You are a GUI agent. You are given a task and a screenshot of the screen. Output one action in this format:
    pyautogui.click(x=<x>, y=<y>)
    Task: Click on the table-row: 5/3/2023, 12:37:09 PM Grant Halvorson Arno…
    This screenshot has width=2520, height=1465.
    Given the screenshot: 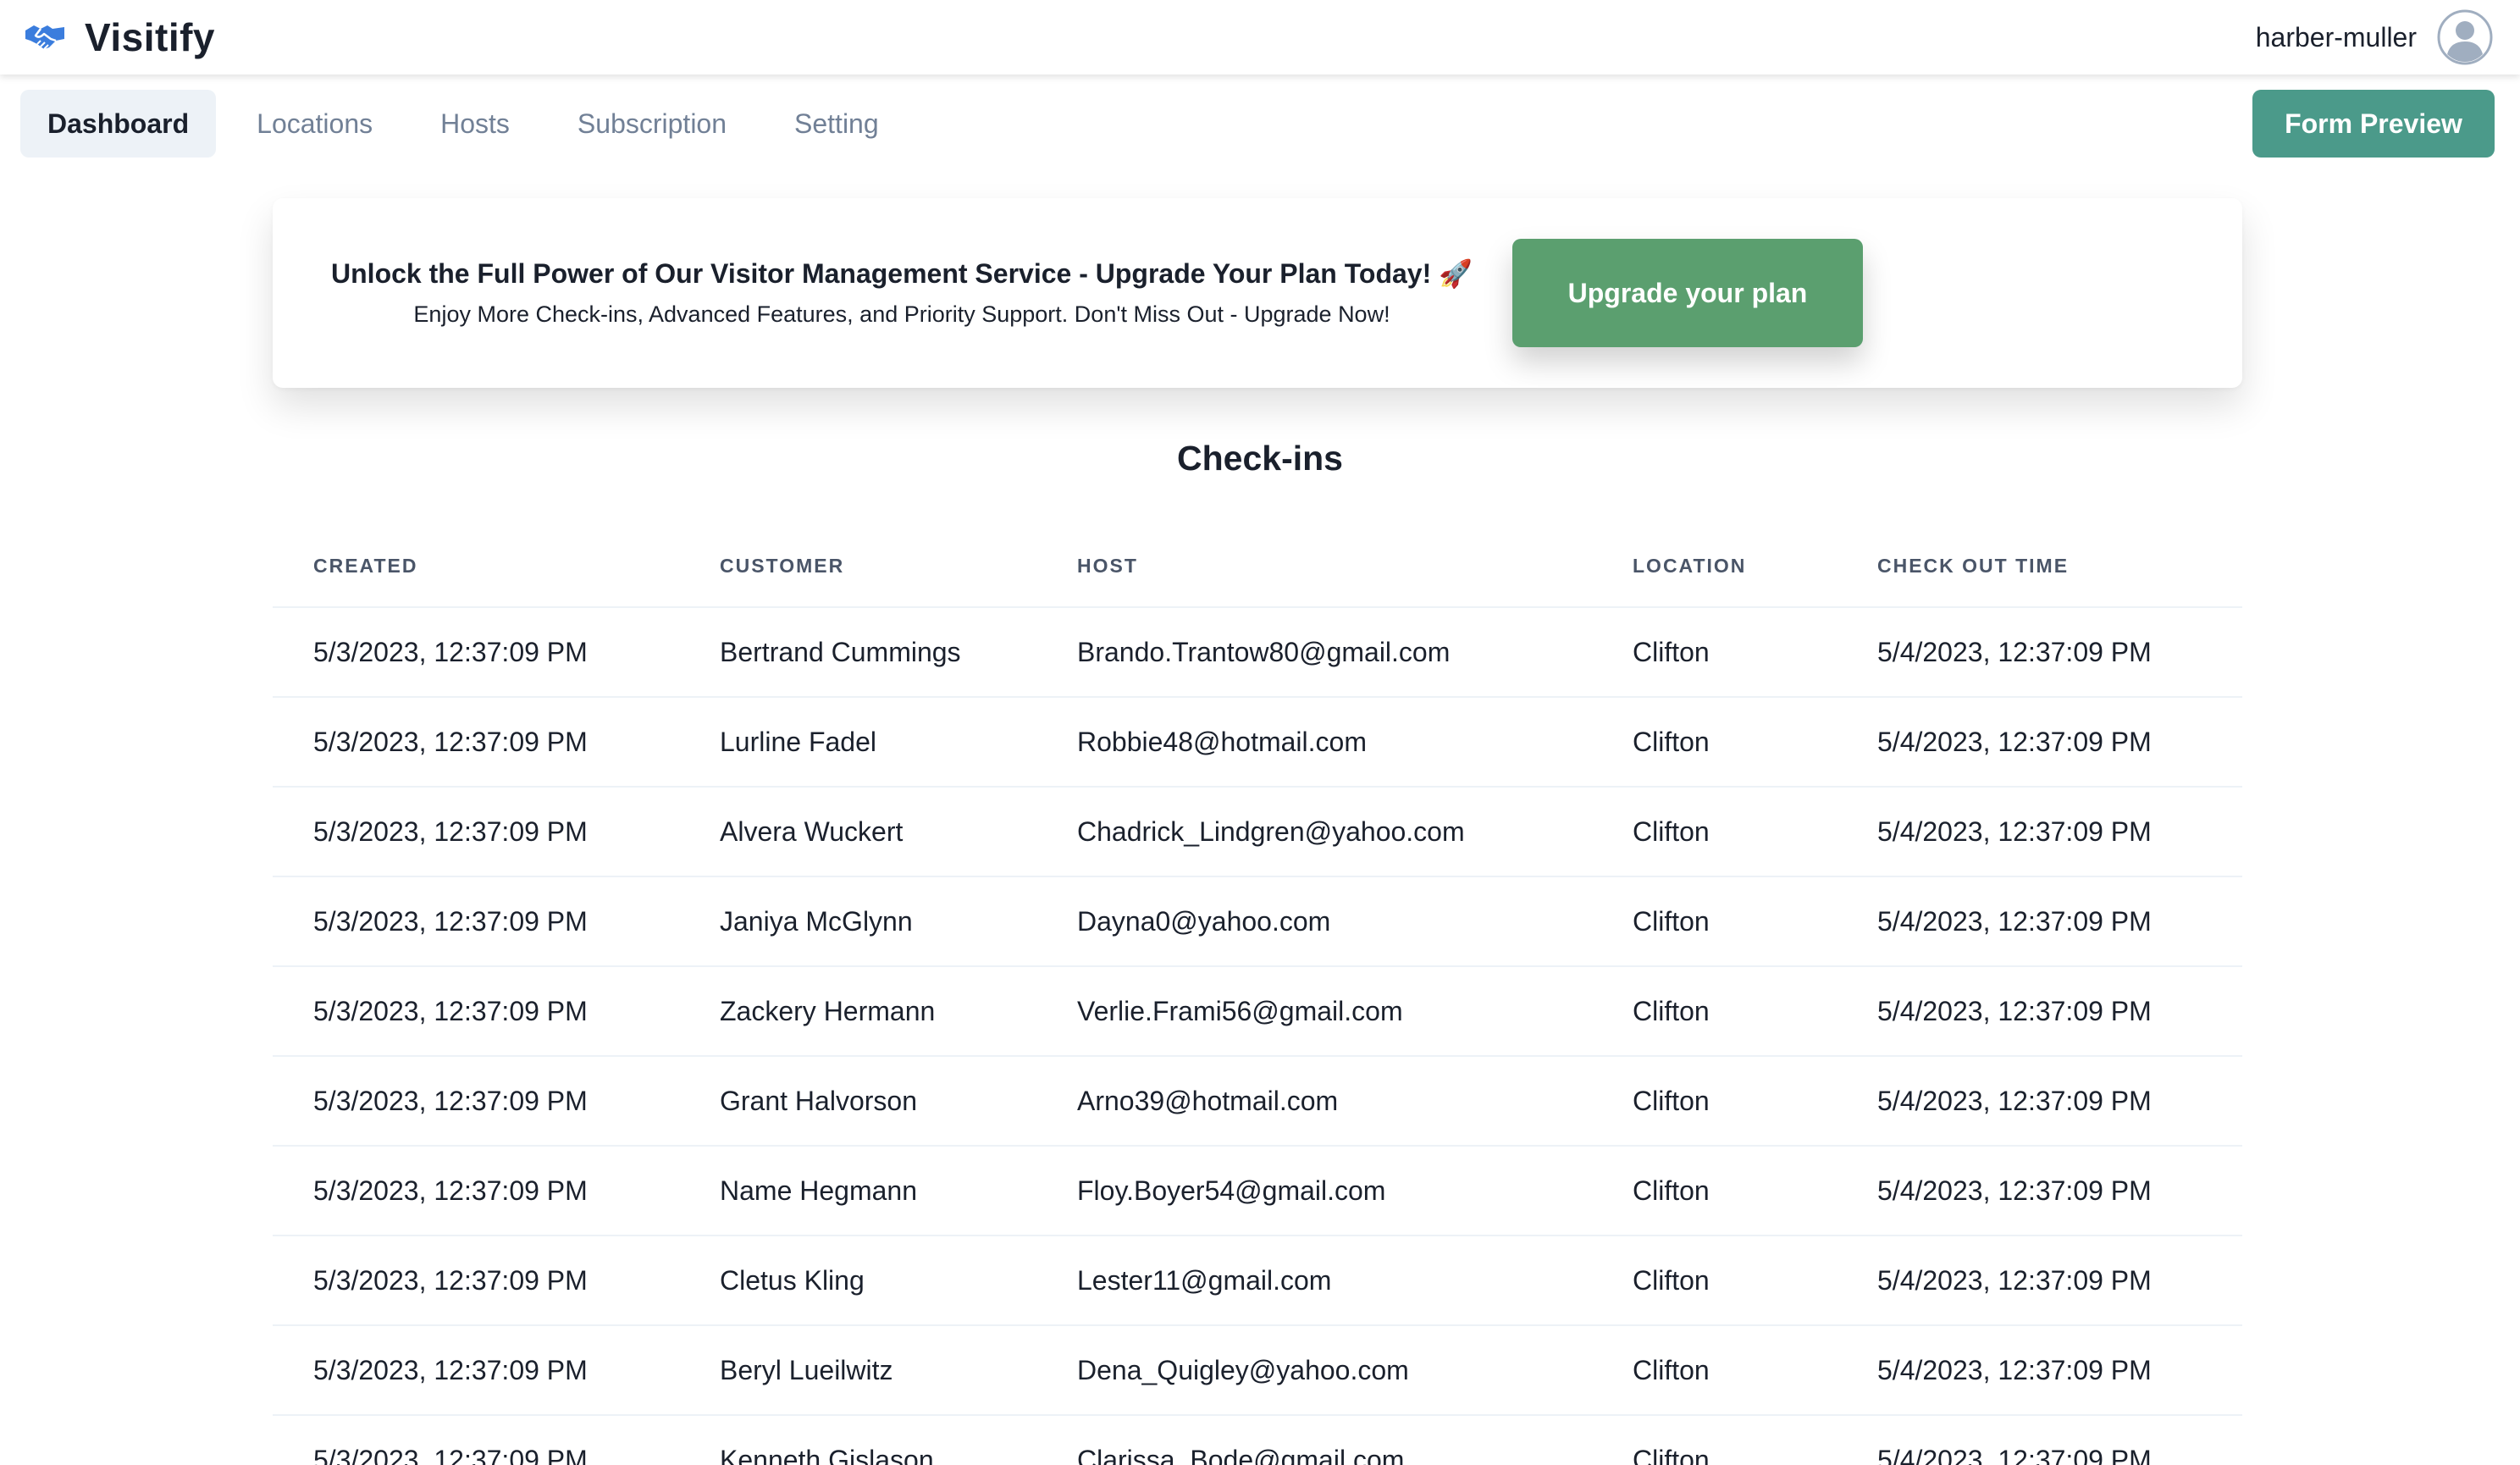 What is the action you would take?
    pyautogui.click(x=1257, y=1102)
    